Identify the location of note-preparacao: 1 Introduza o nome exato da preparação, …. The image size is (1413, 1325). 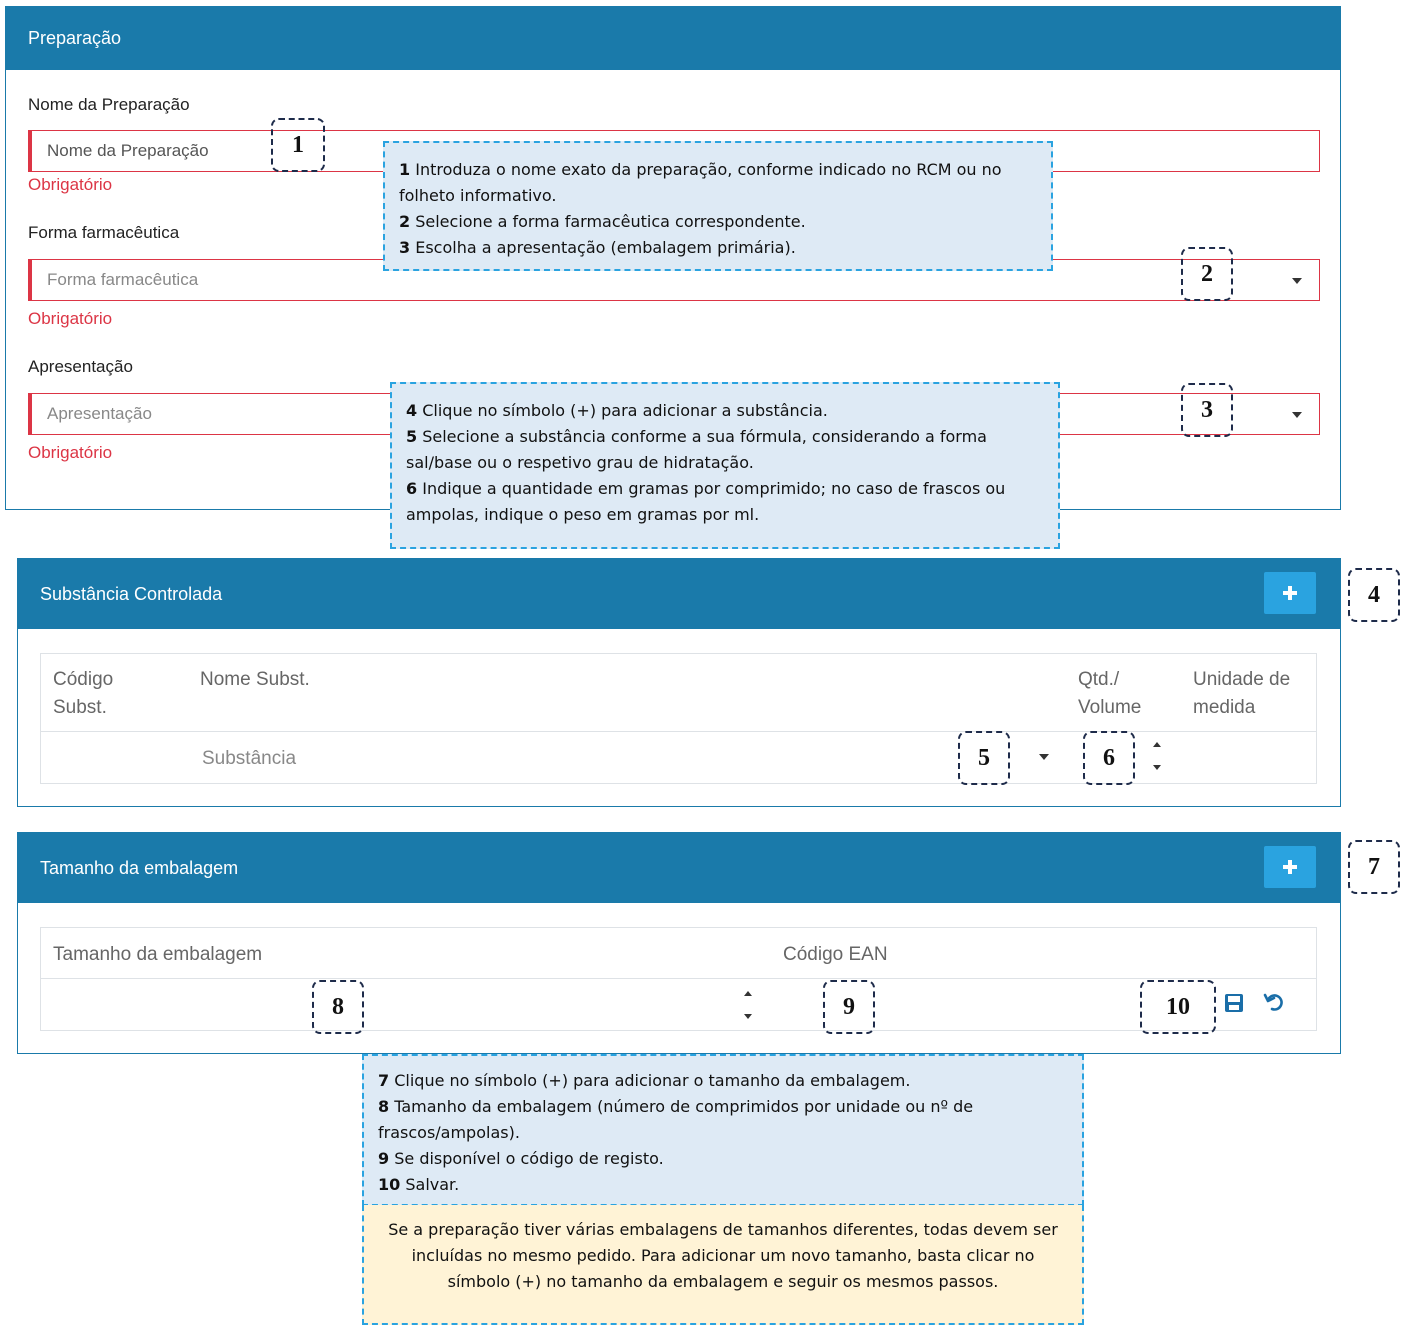
(718, 206).